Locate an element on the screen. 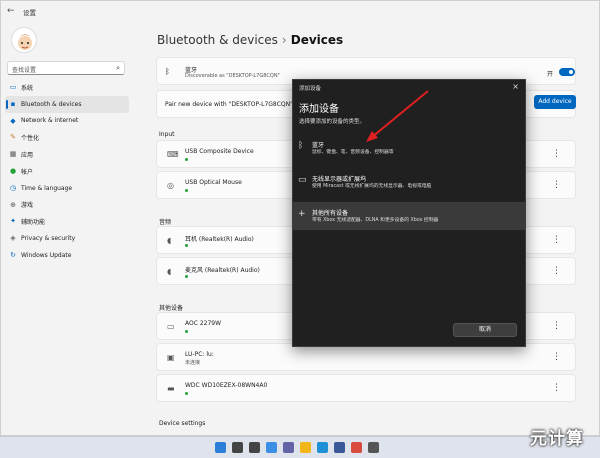 The width and height of the screenshot is (600, 458). device-row: ▬ WDC WD10EZEX-08WN4A0 ⋮ is located at coordinates (366, 388).